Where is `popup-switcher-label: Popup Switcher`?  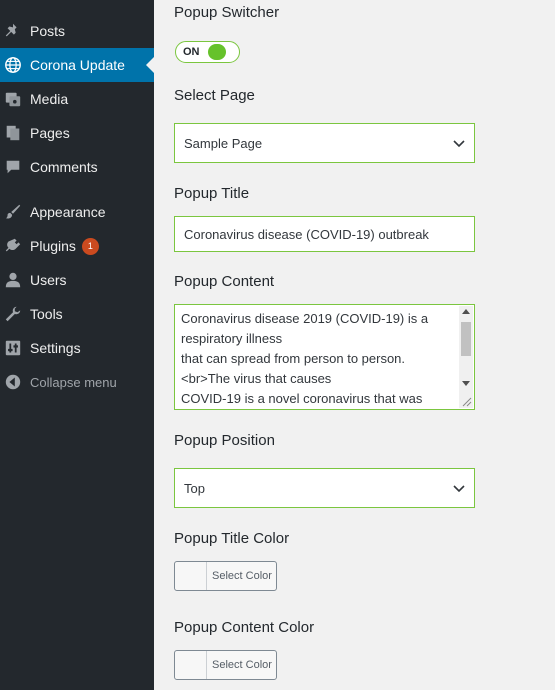
popup-switcher-label: Popup Switcher is located at coordinates (227, 12).